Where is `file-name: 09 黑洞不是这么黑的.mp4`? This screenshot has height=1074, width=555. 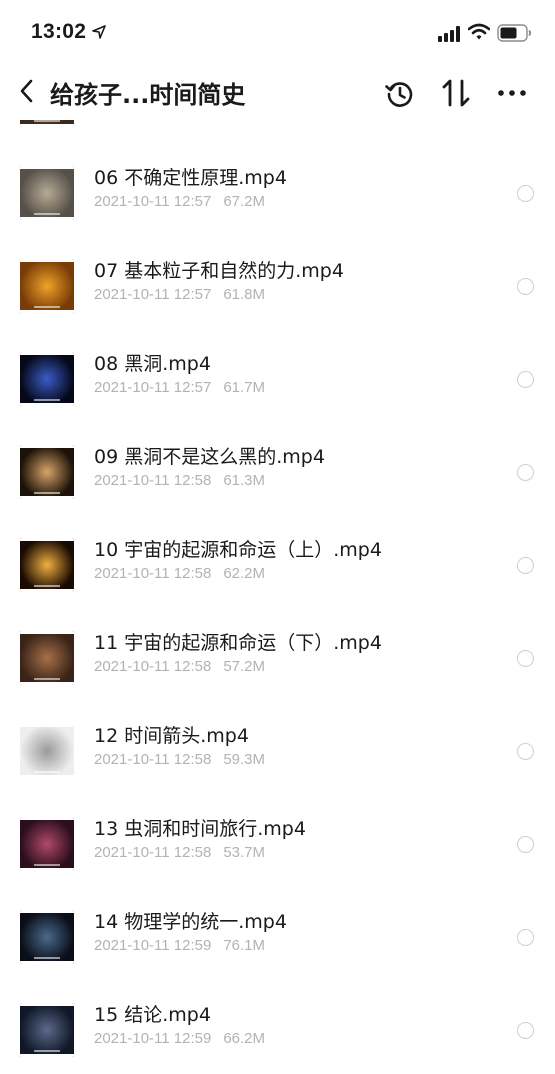 file-name: 09 黑洞不是这么黑的.mp4 is located at coordinates (209, 457).